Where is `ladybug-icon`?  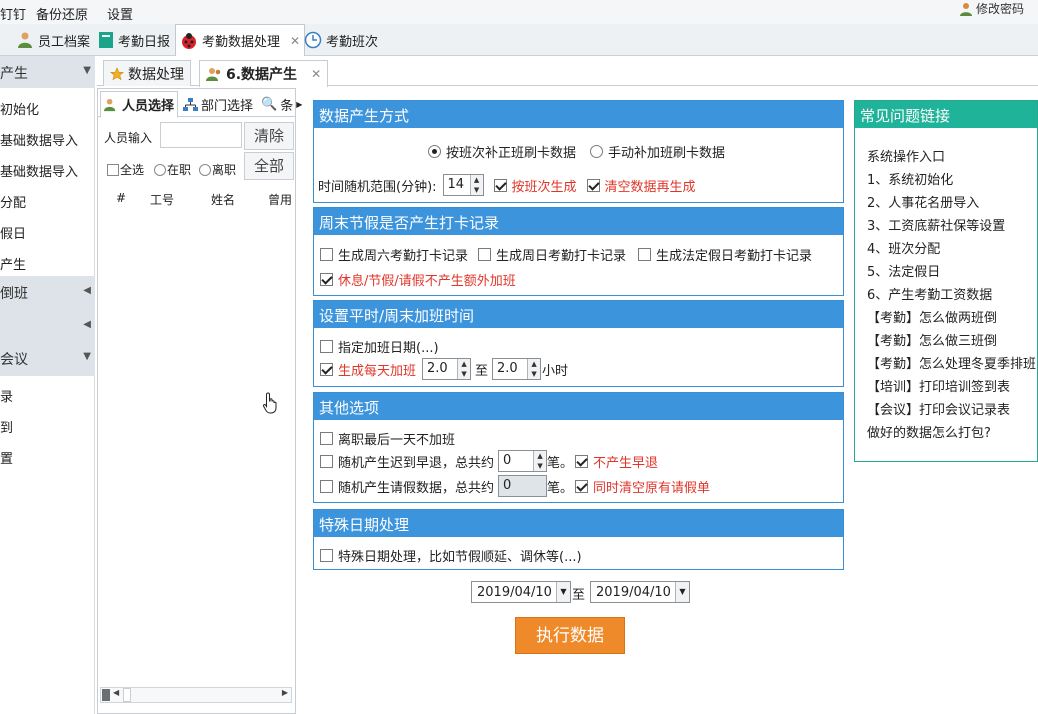
ladybug-icon is located at coordinates (189, 40).